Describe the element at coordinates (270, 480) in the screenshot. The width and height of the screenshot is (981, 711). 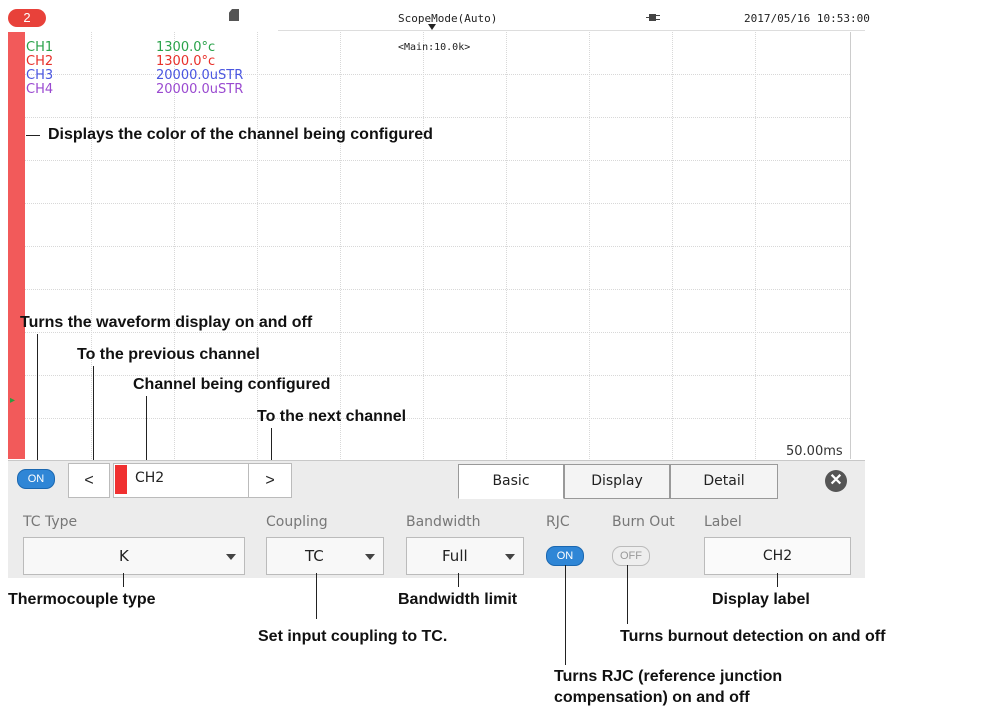
I see `next-channel-button: >` at that location.